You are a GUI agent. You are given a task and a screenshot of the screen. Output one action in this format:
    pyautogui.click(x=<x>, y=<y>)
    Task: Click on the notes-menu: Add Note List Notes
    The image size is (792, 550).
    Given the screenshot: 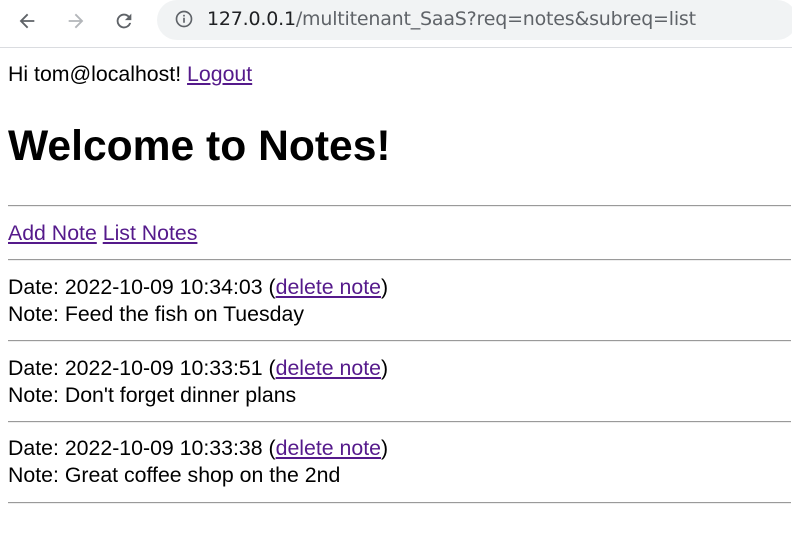 What is the action you would take?
    pyautogui.click(x=102, y=233)
    